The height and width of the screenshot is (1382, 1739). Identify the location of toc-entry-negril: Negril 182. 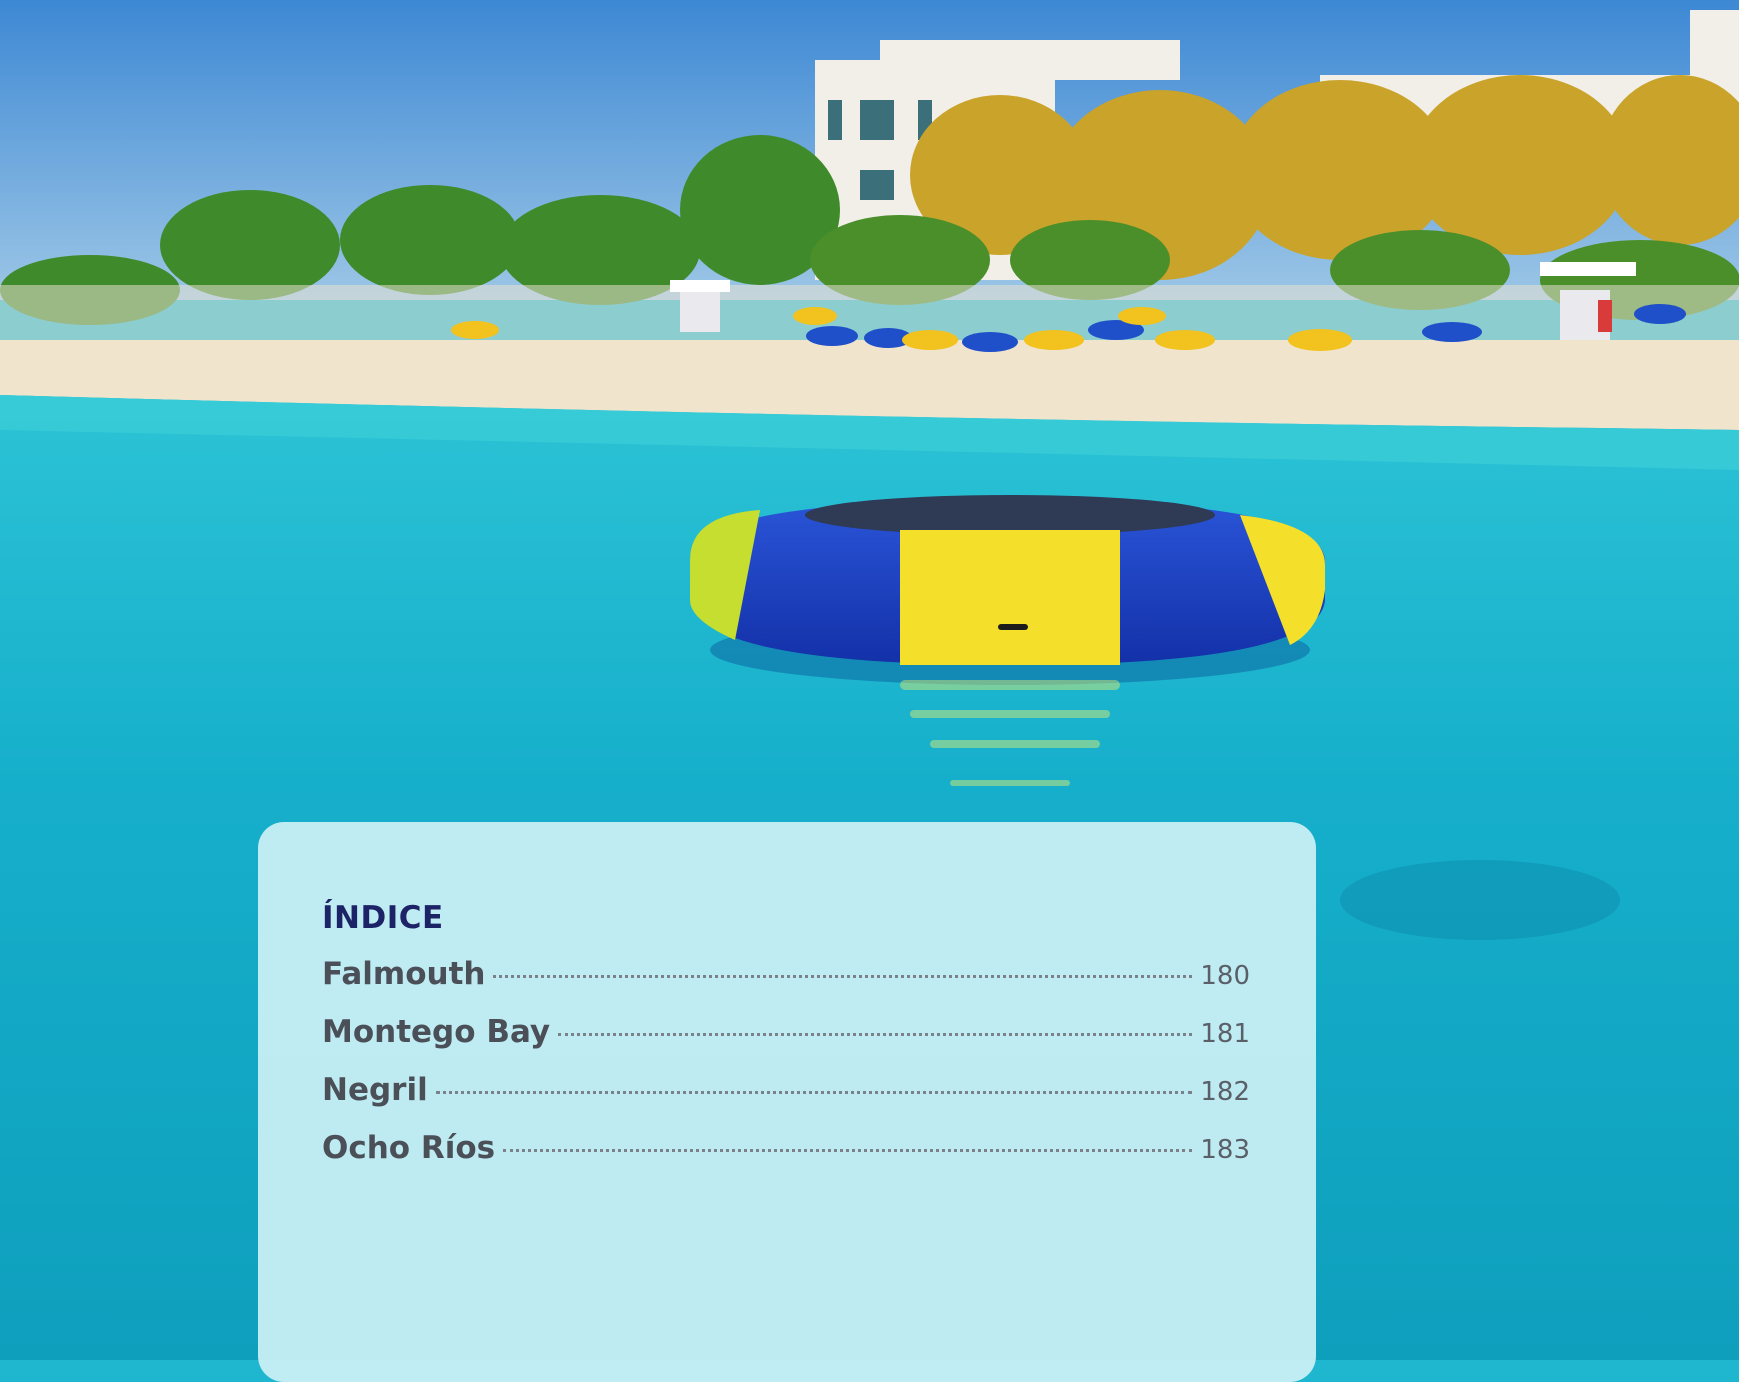
(786, 1101).